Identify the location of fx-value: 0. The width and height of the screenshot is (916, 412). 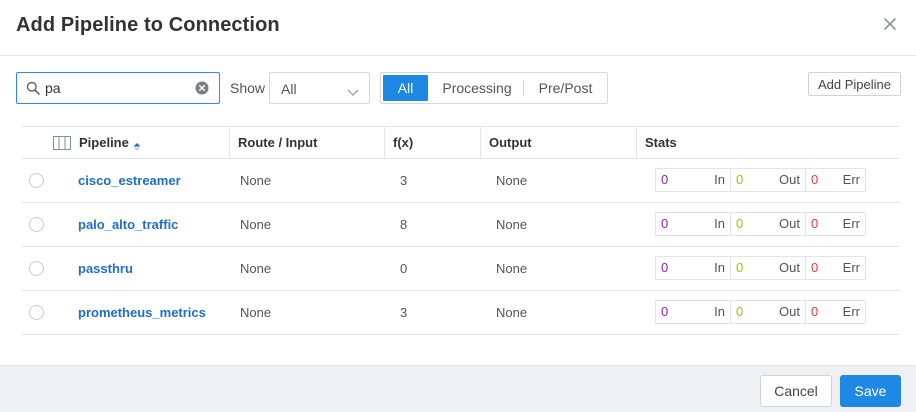
(404, 268).